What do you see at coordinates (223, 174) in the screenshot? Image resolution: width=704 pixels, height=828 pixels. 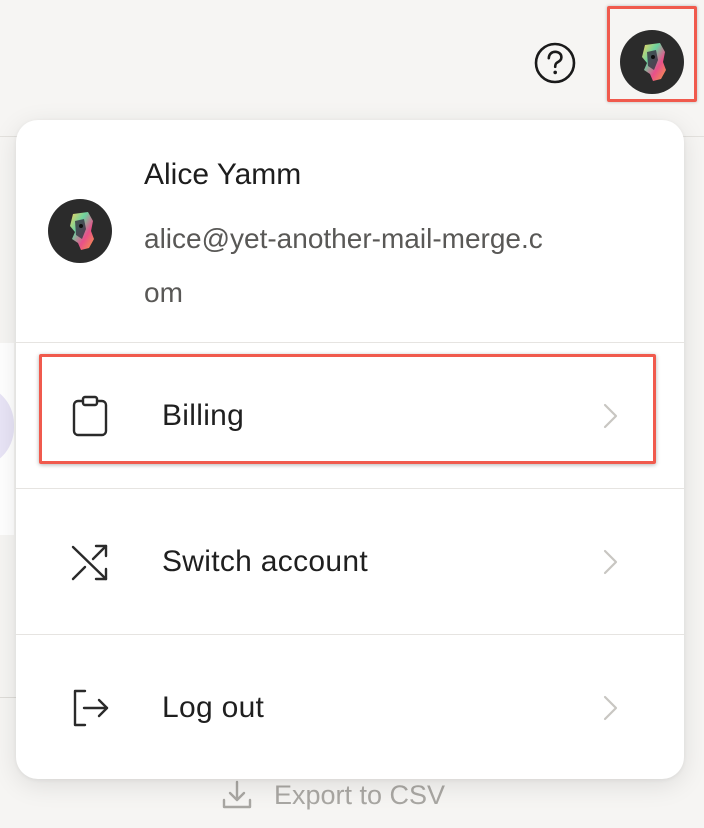 I see `profile-name: Alice Yamm` at bounding box center [223, 174].